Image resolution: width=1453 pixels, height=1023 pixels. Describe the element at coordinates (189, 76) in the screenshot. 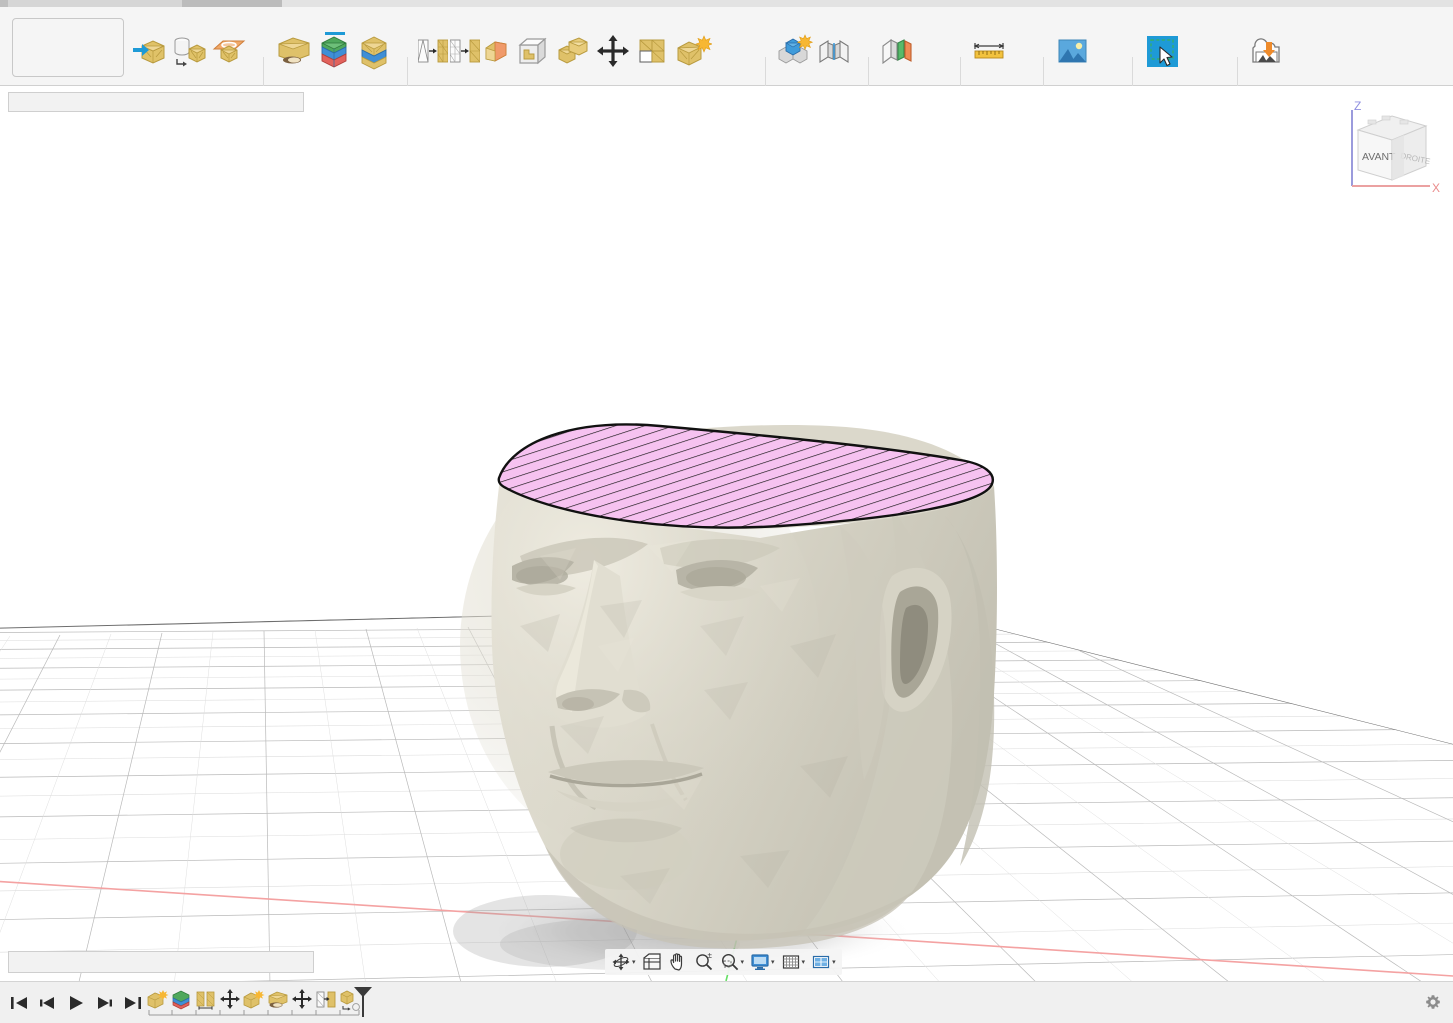

I see `ribbon-group-label-creer` at that location.